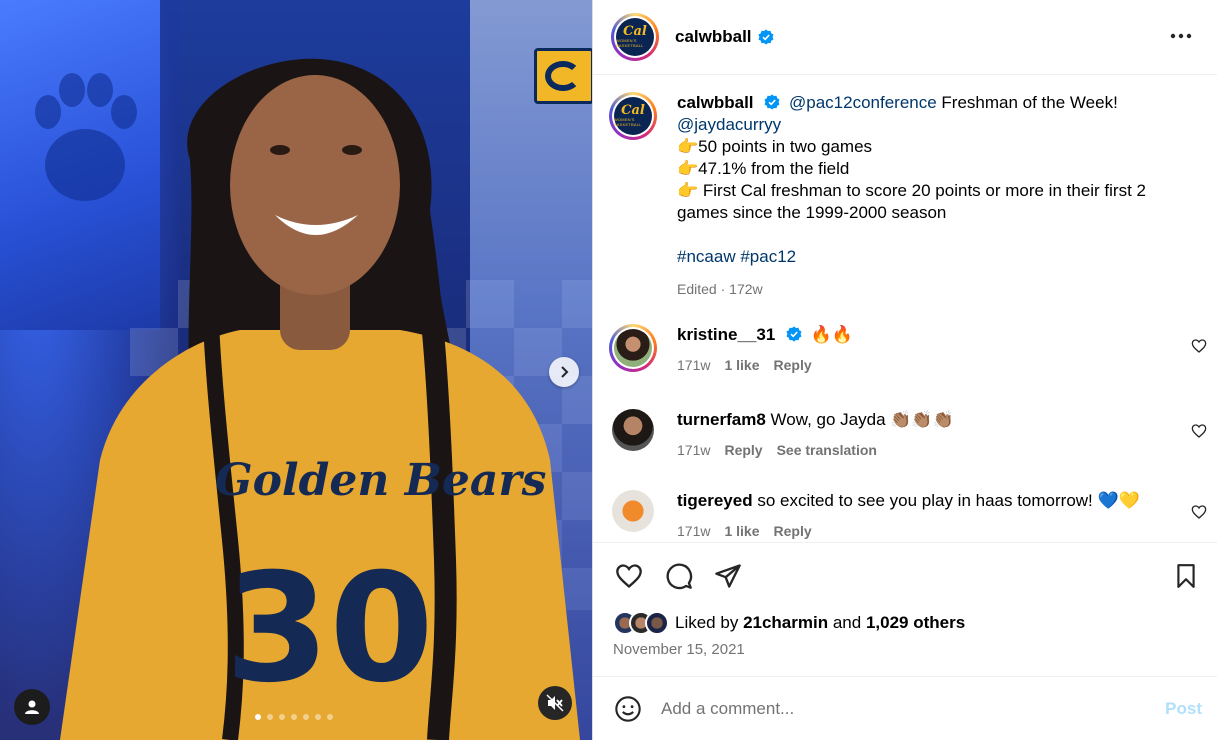  I want to click on comment-body: kristine__31 🔥🔥 171w 1 like Reply, so click(917, 350).